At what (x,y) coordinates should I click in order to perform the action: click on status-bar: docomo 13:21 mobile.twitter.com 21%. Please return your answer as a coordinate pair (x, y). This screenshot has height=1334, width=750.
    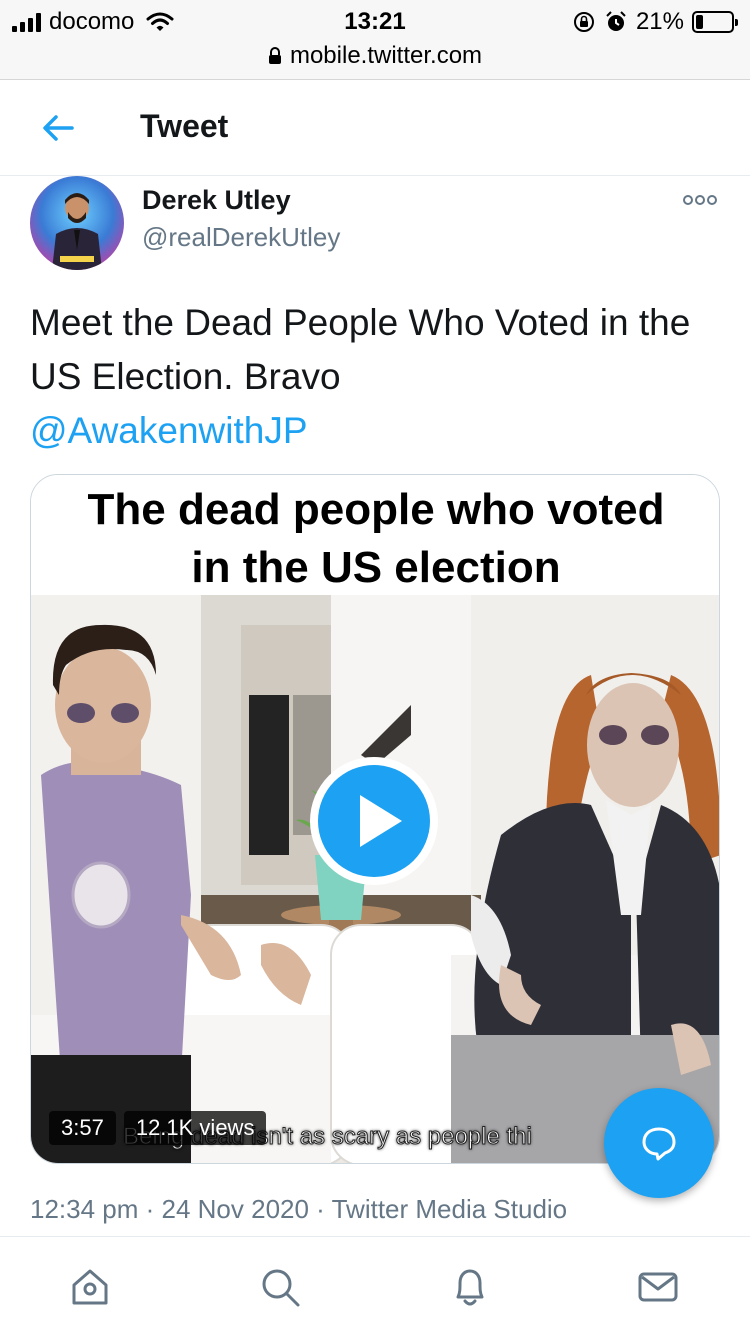
    Looking at the image, I should click on (375, 40).